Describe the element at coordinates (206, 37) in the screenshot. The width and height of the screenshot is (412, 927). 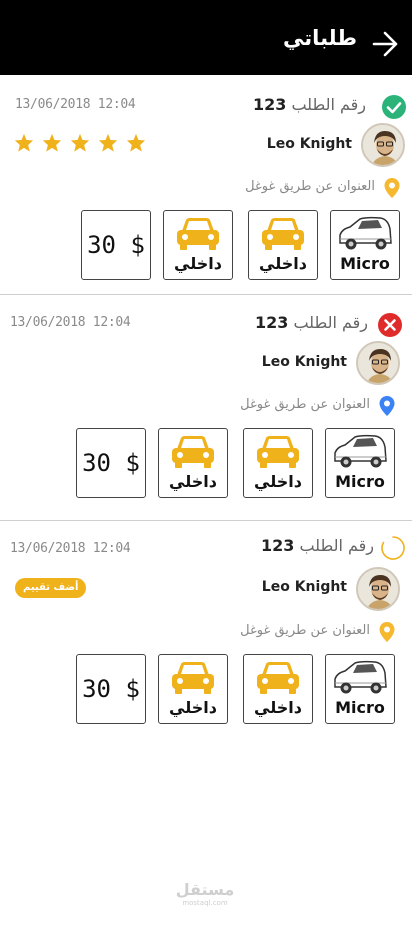
I see `app-header: طلباتي` at that location.